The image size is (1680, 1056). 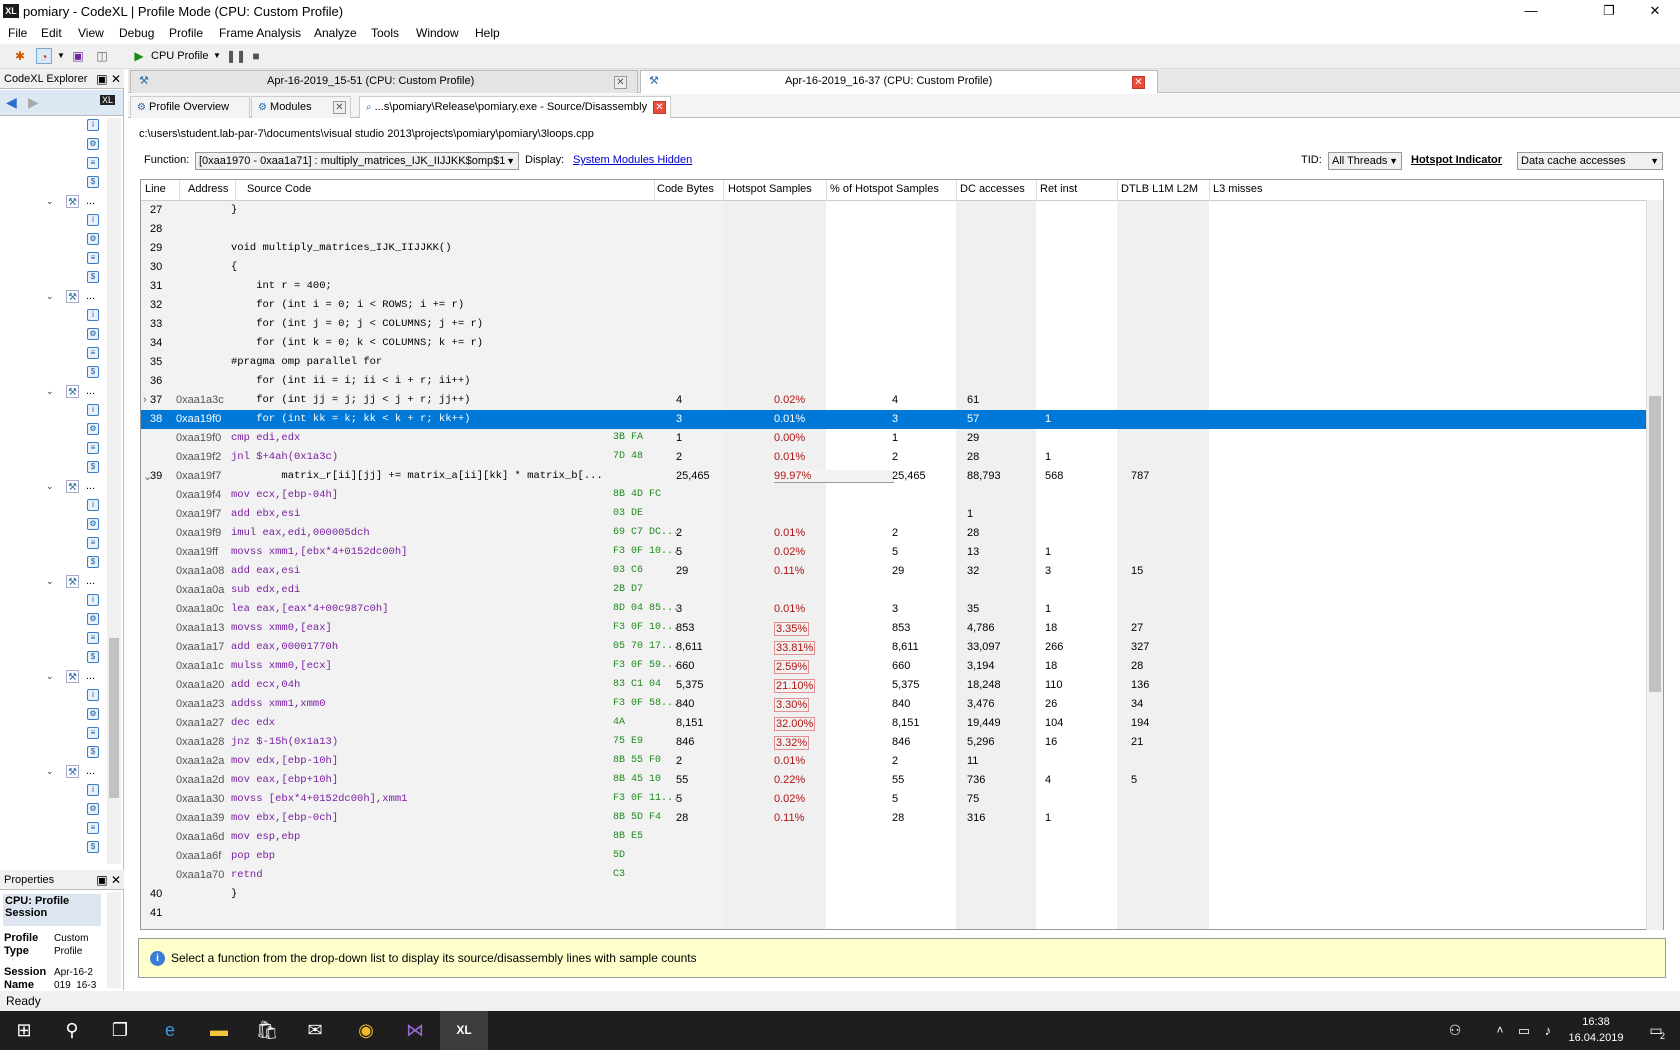 What do you see at coordinates (91, 33) in the screenshot?
I see `menu-view: View` at bounding box center [91, 33].